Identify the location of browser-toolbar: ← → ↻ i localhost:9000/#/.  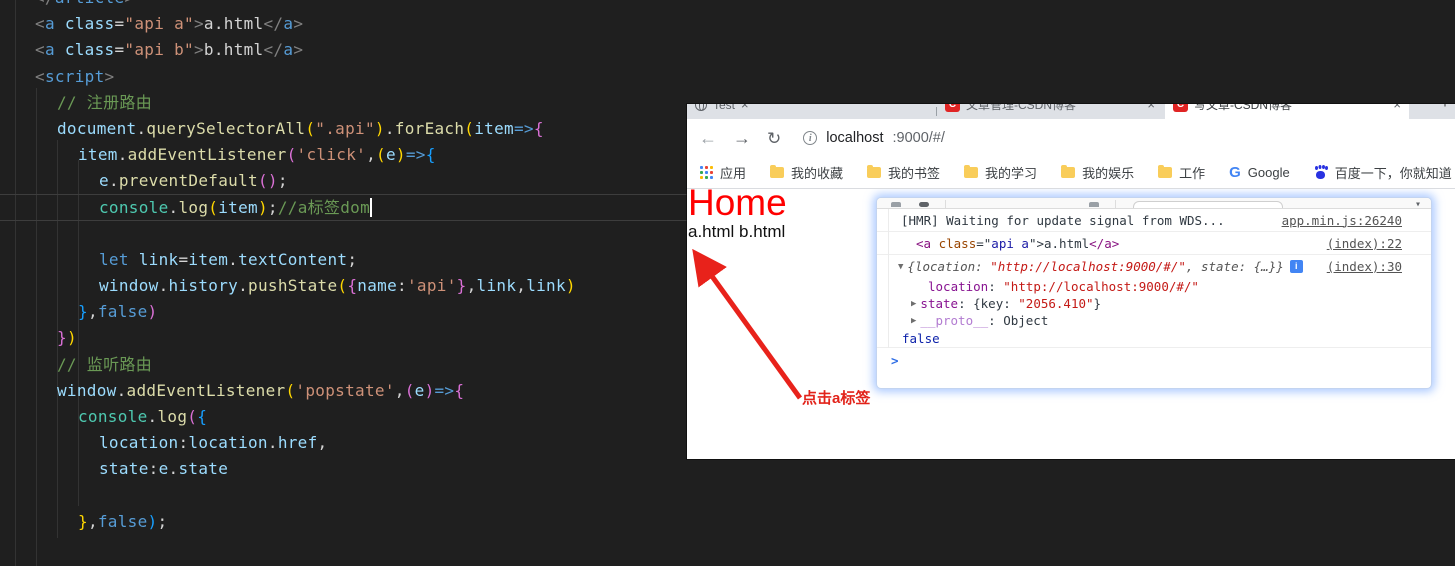
(1071, 138).